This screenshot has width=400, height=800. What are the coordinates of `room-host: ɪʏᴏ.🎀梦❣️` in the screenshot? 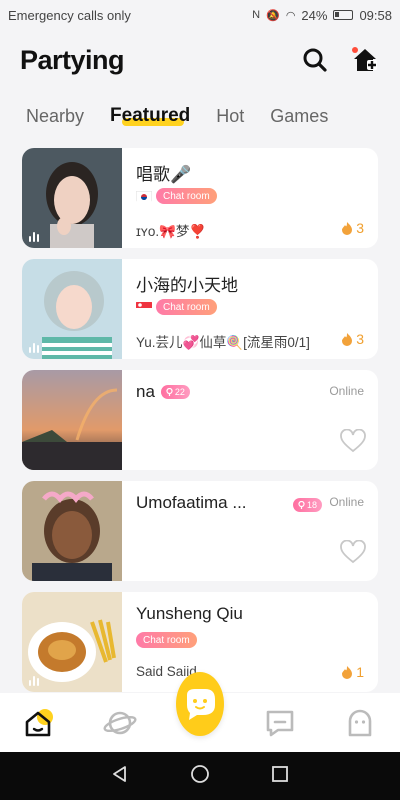 It's located at (171, 231).